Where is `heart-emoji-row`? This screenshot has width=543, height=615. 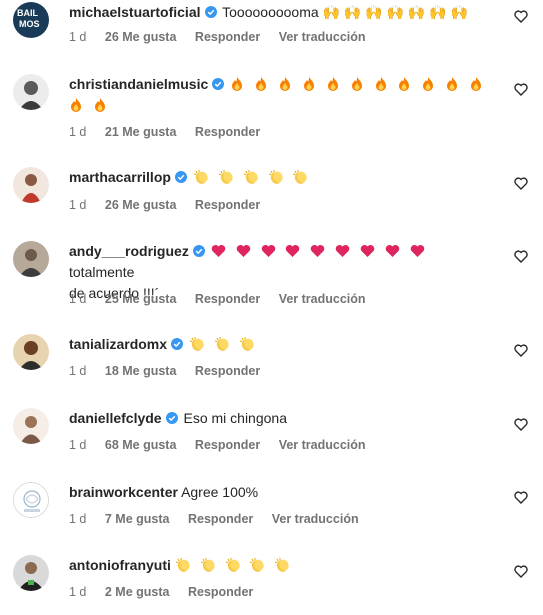 heart-emoji-row is located at coordinates (321, 251).